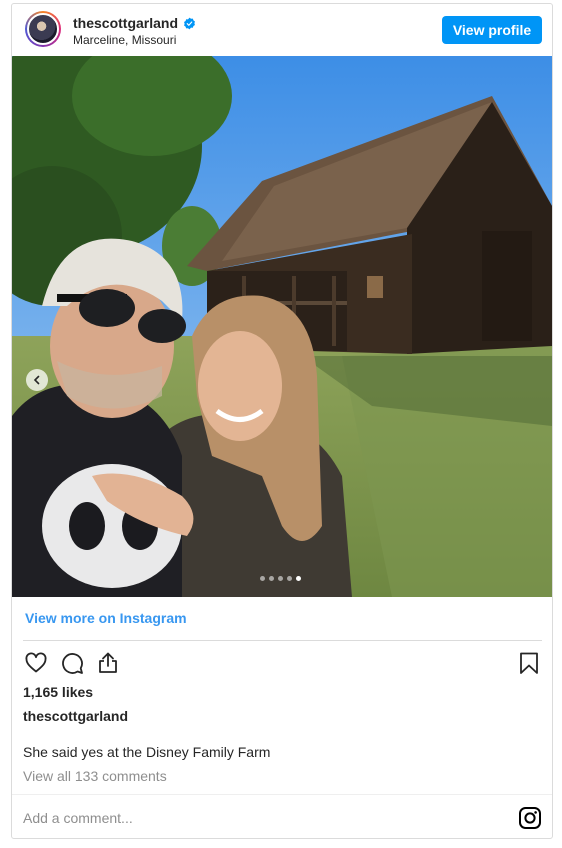  What do you see at coordinates (282, 664) in the screenshot?
I see `action-bar` at bounding box center [282, 664].